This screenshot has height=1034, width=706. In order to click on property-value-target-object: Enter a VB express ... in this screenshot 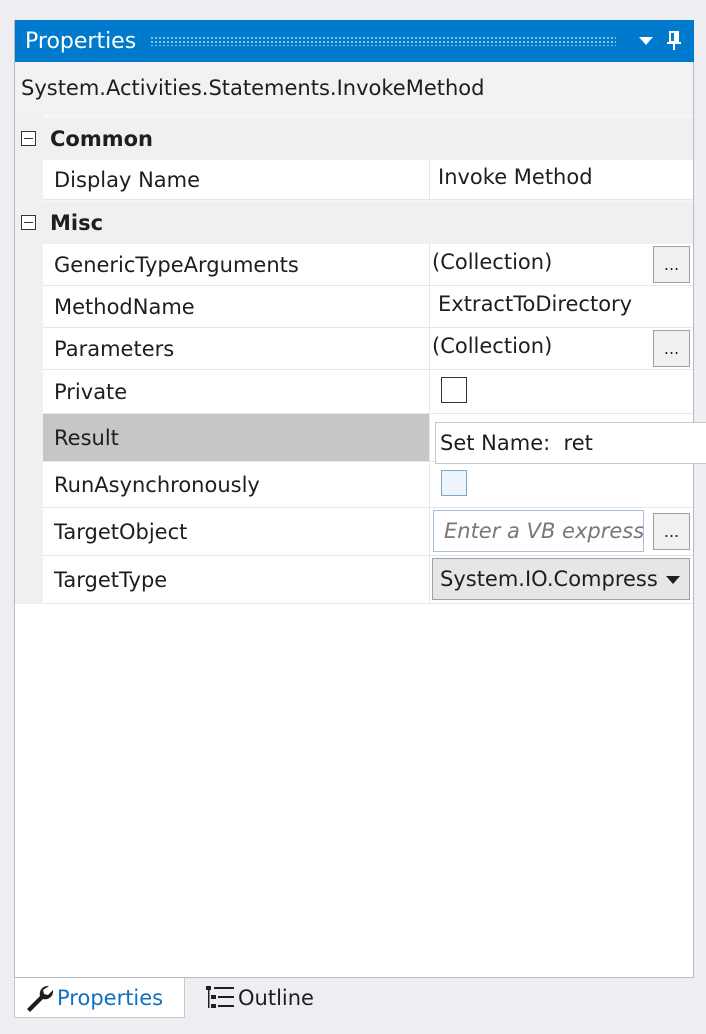, I will do `click(562, 531)`.